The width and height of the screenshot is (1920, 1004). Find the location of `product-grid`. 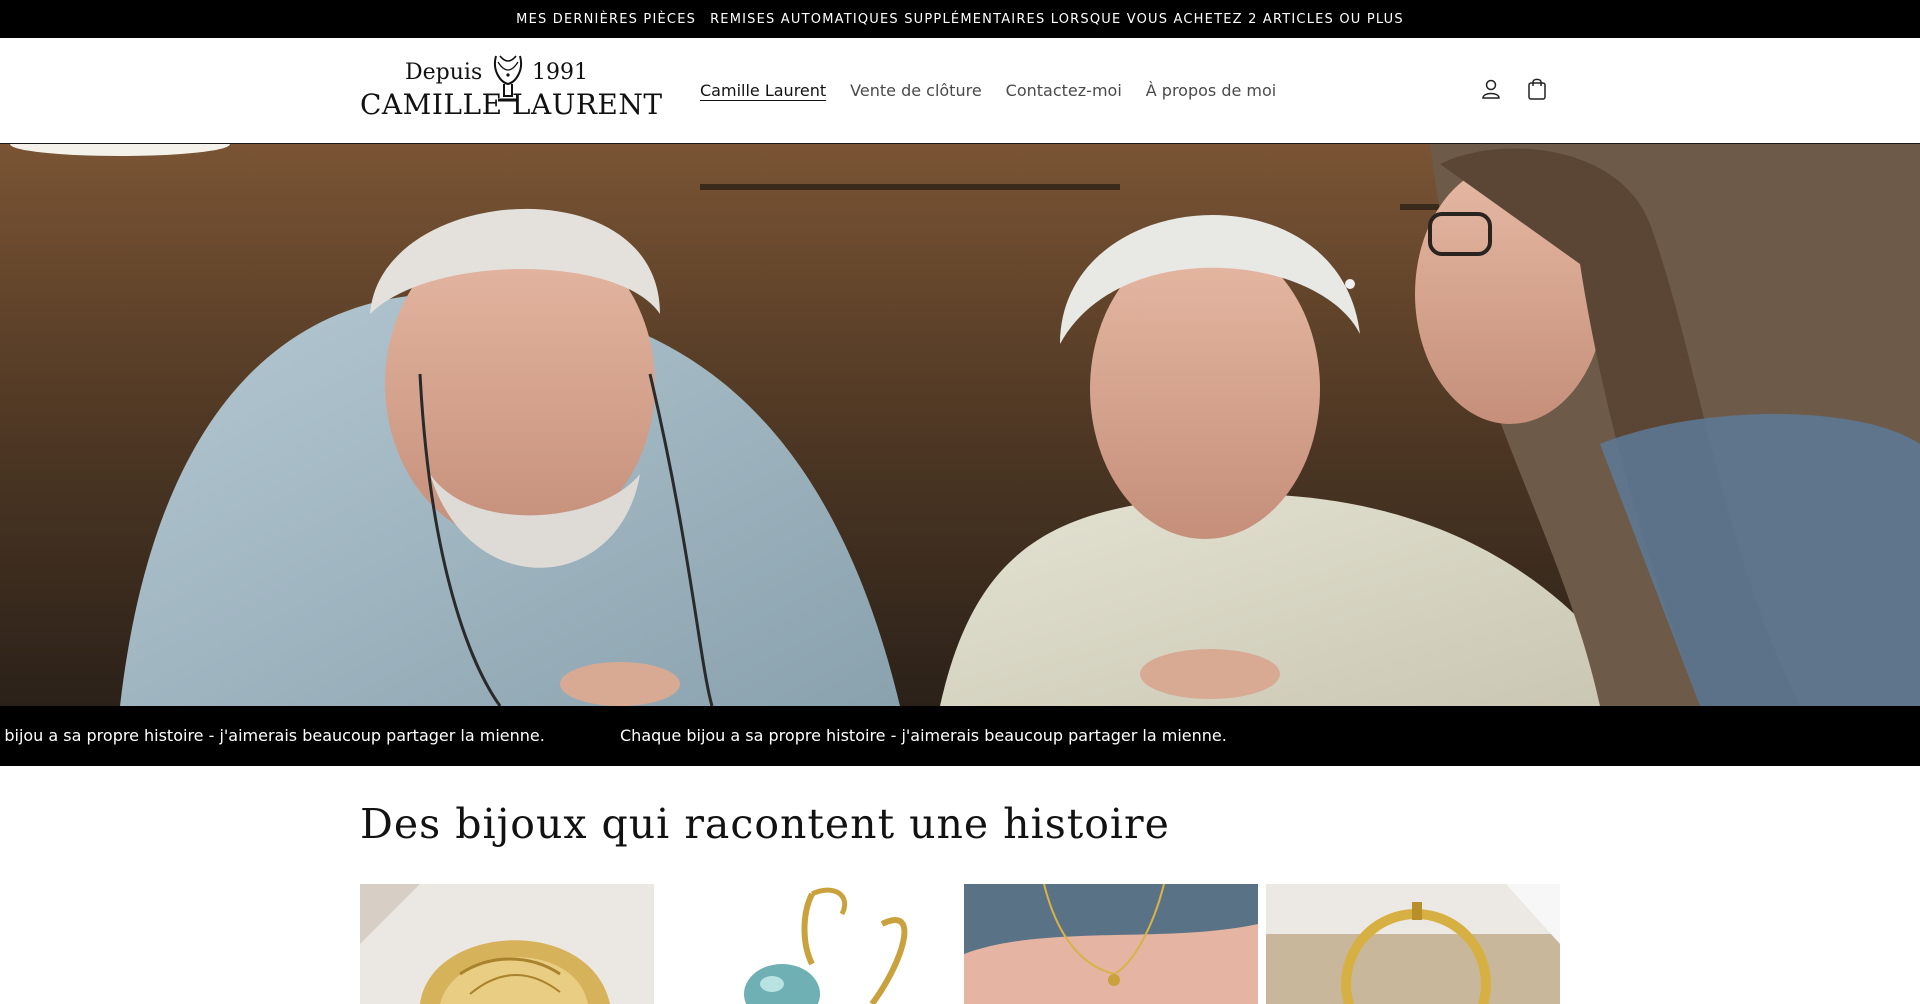

product-grid is located at coordinates (960, 944).